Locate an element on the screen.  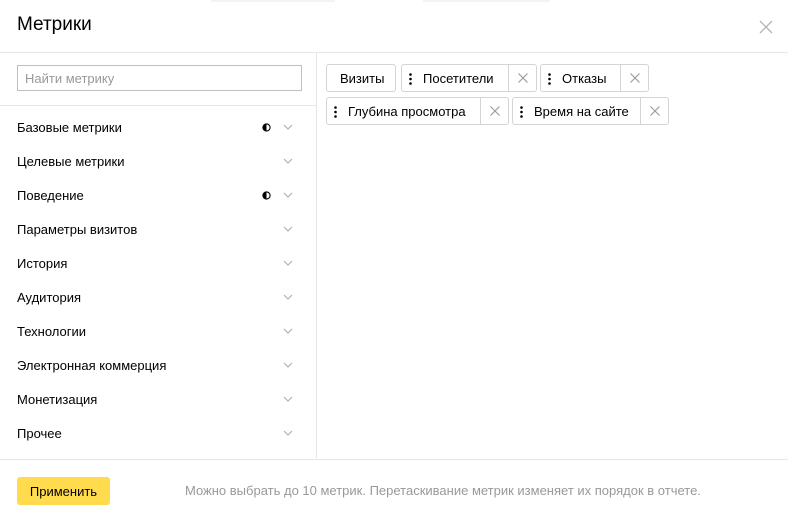
metric-chip-label: Посетители is located at coordinates (458, 78).